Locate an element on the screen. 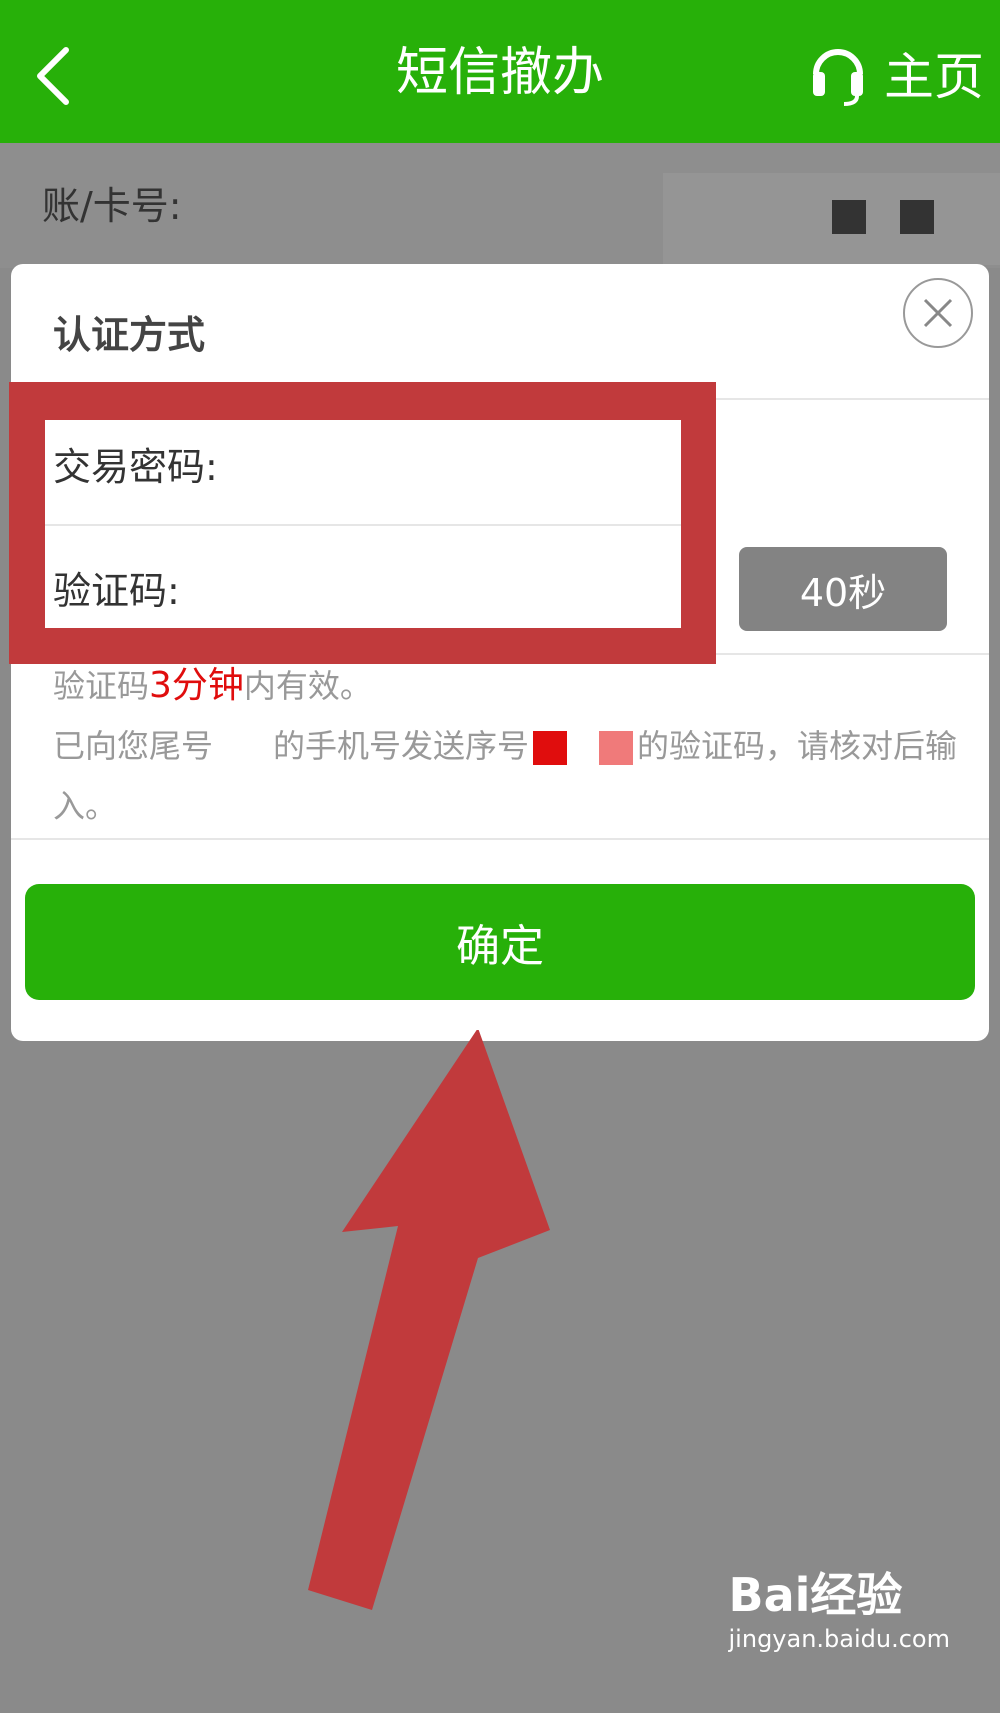 The image size is (1000, 1713). top-bar: 短信撤办 主页 is located at coordinates (500, 71).